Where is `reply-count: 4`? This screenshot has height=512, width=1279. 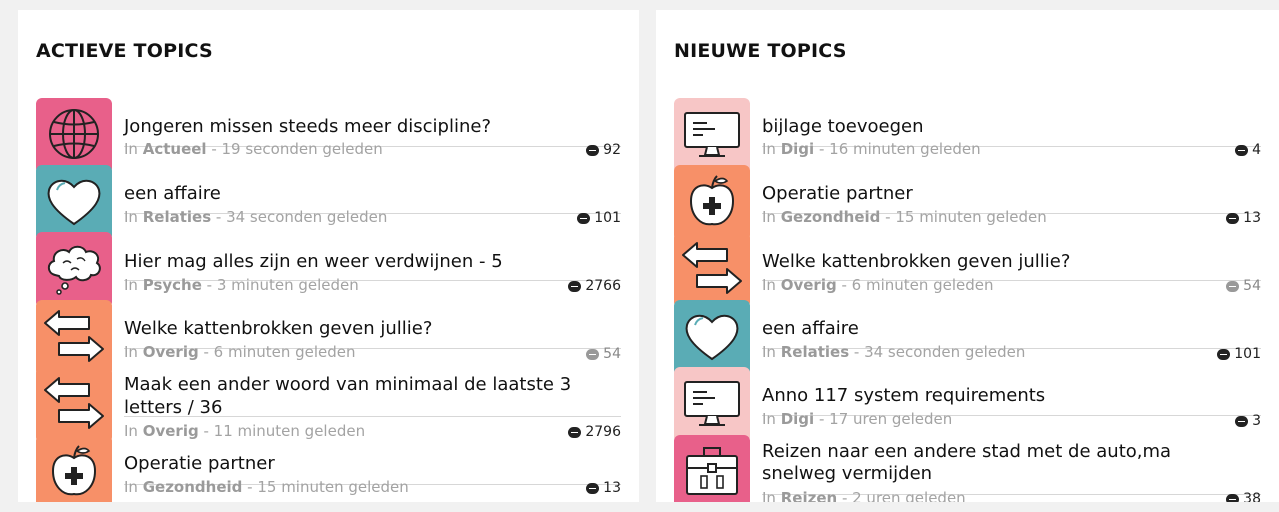
reply-count: 4 is located at coordinates (1248, 150).